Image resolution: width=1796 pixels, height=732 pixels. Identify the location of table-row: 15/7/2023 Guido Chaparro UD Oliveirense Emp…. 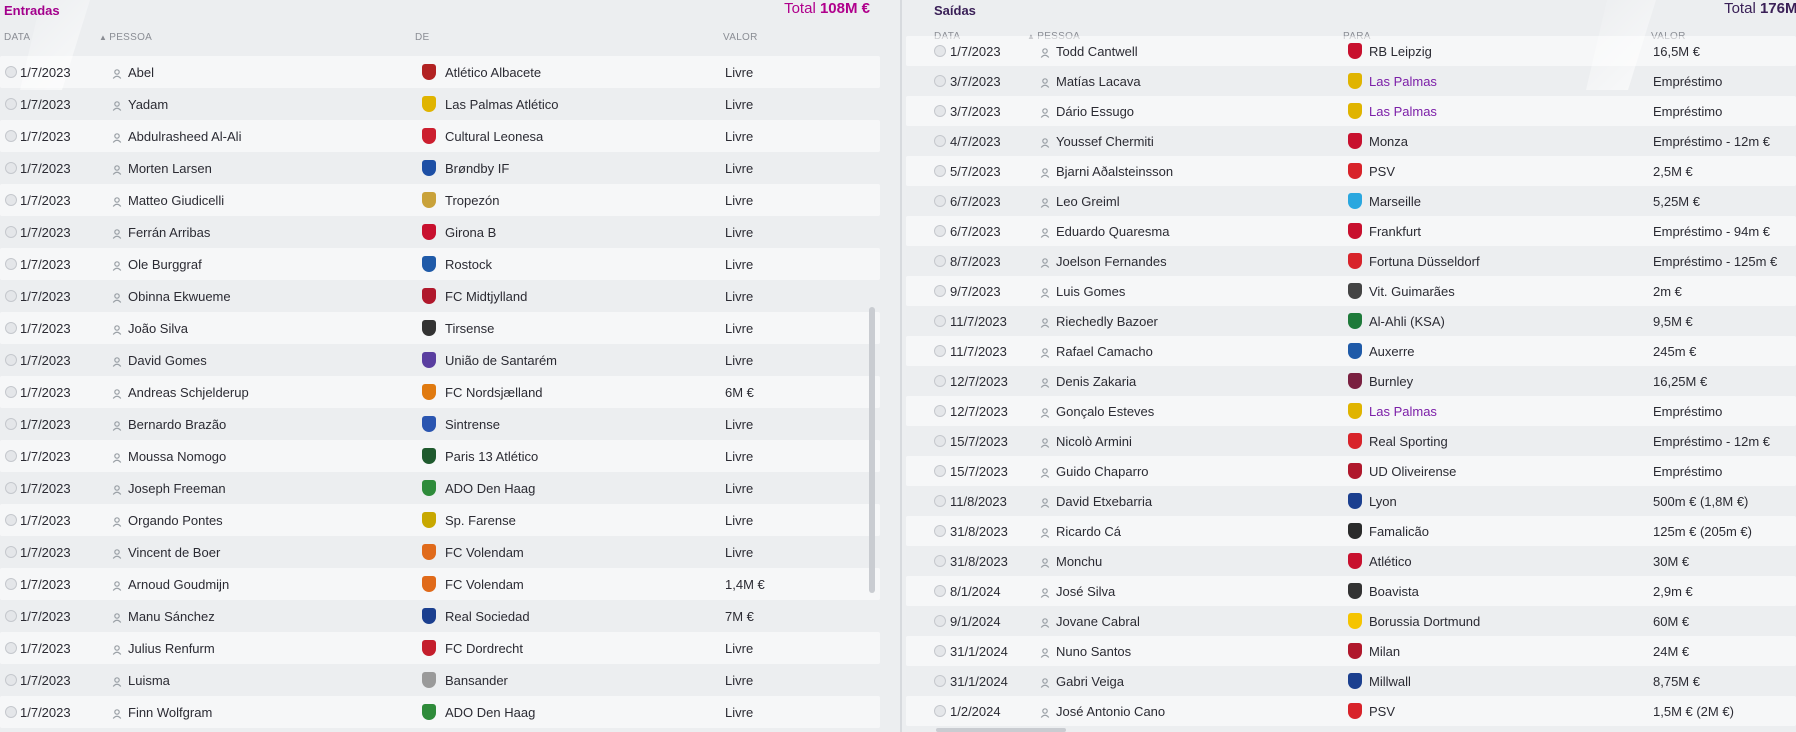
(1351, 471).